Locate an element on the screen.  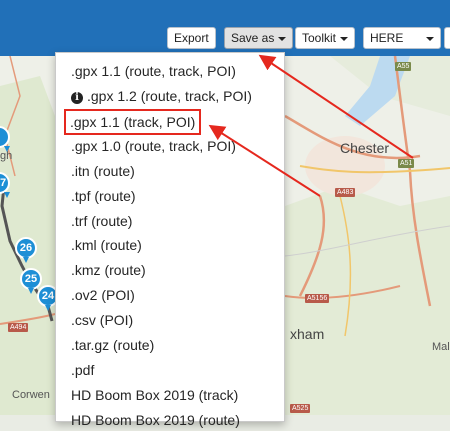
menu-item-gpx10-route-track-poi: .gpx 1.0 (route, track, POI) is located at coordinates (153, 146).